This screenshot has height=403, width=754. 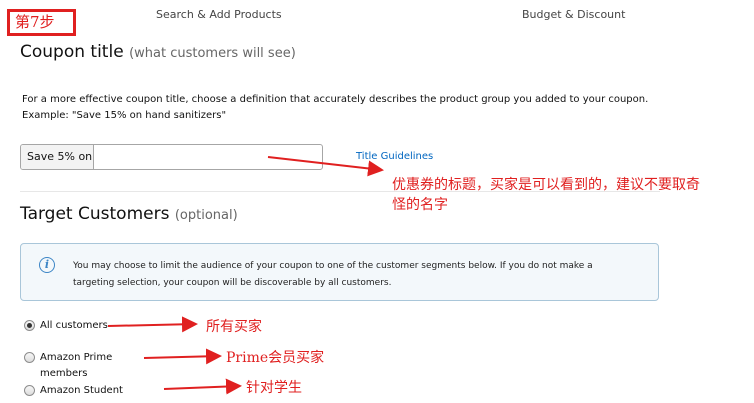 What do you see at coordinates (546, 185) in the screenshot?
I see `title-note-line1: 优惠券的标题，买家是可以看到的，建议不要取奇` at bounding box center [546, 185].